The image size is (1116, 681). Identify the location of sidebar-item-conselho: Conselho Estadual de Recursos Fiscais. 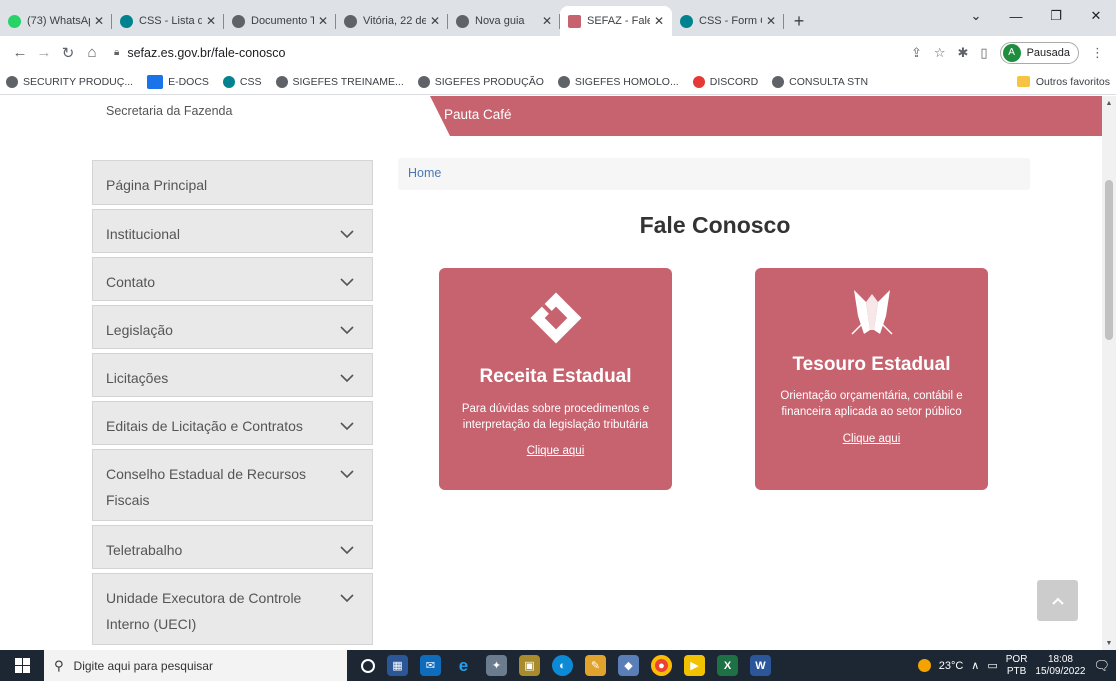
(232, 485).